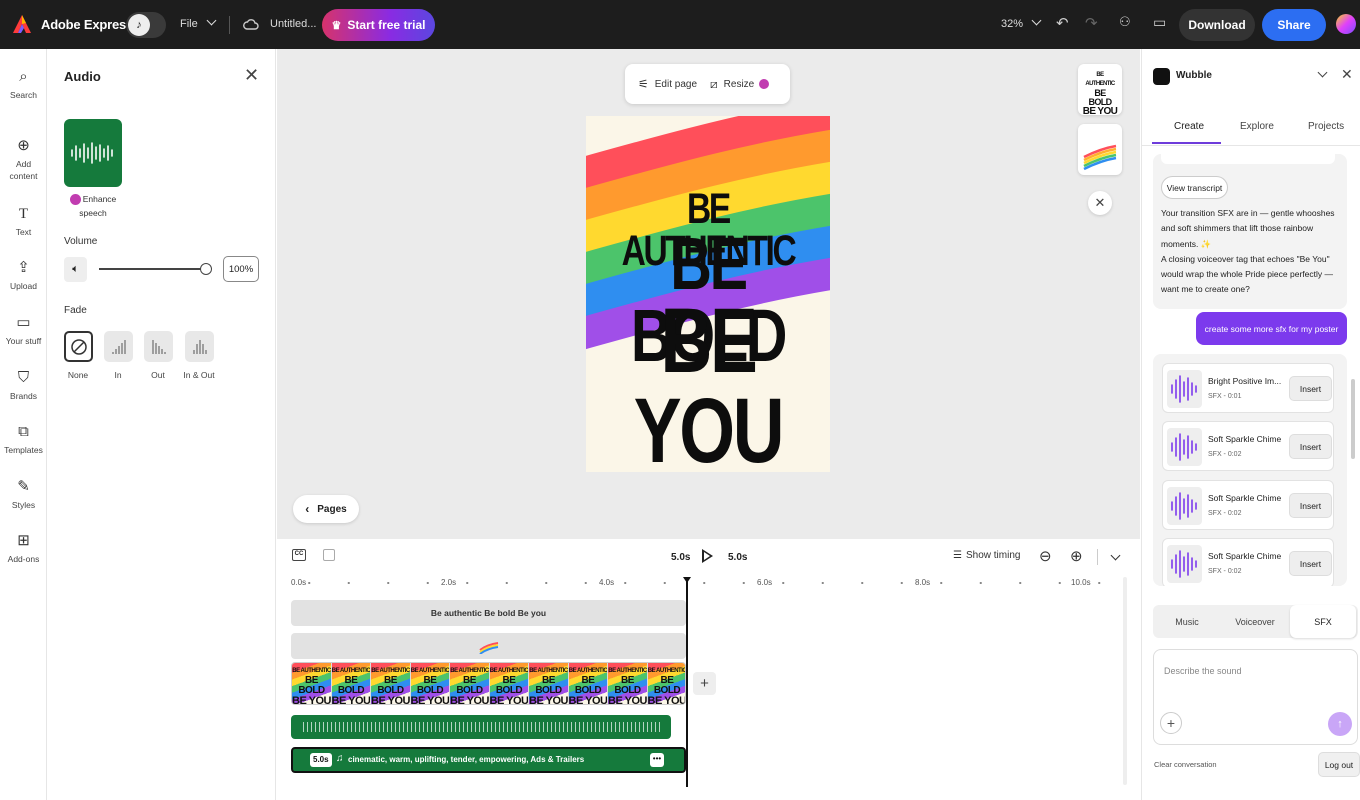  Describe the element at coordinates (1021, 22) in the screenshot. I see `zoom-menu: 32%` at that location.